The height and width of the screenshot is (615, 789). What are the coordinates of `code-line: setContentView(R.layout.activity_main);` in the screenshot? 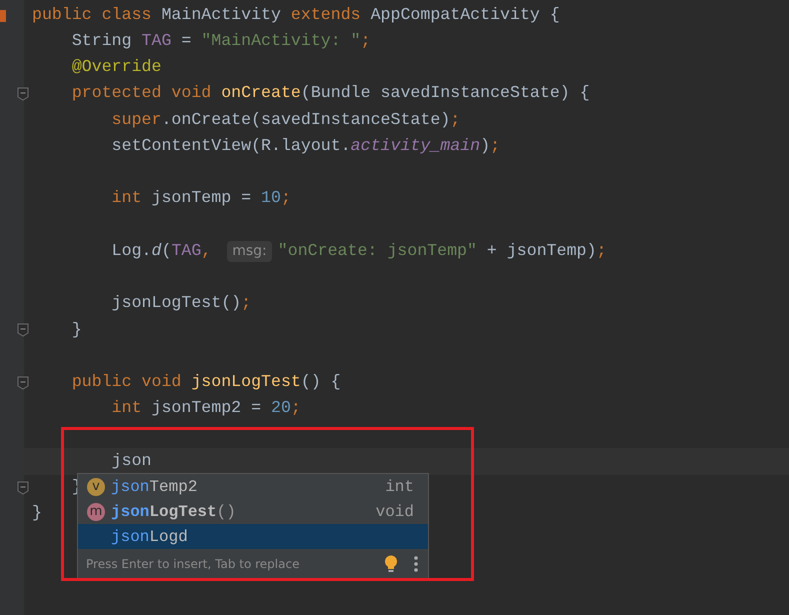 It's located at (305, 145).